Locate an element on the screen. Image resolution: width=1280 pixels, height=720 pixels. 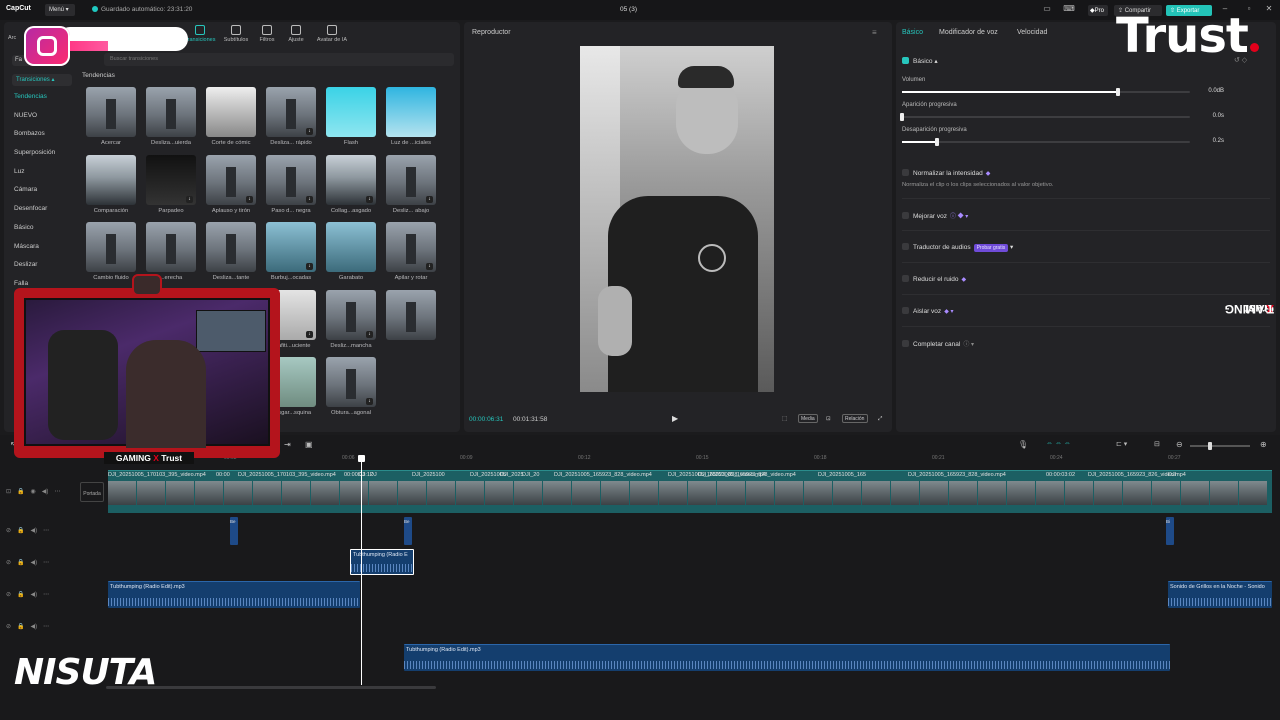
volume-knob is located at coordinates (1118, 92).